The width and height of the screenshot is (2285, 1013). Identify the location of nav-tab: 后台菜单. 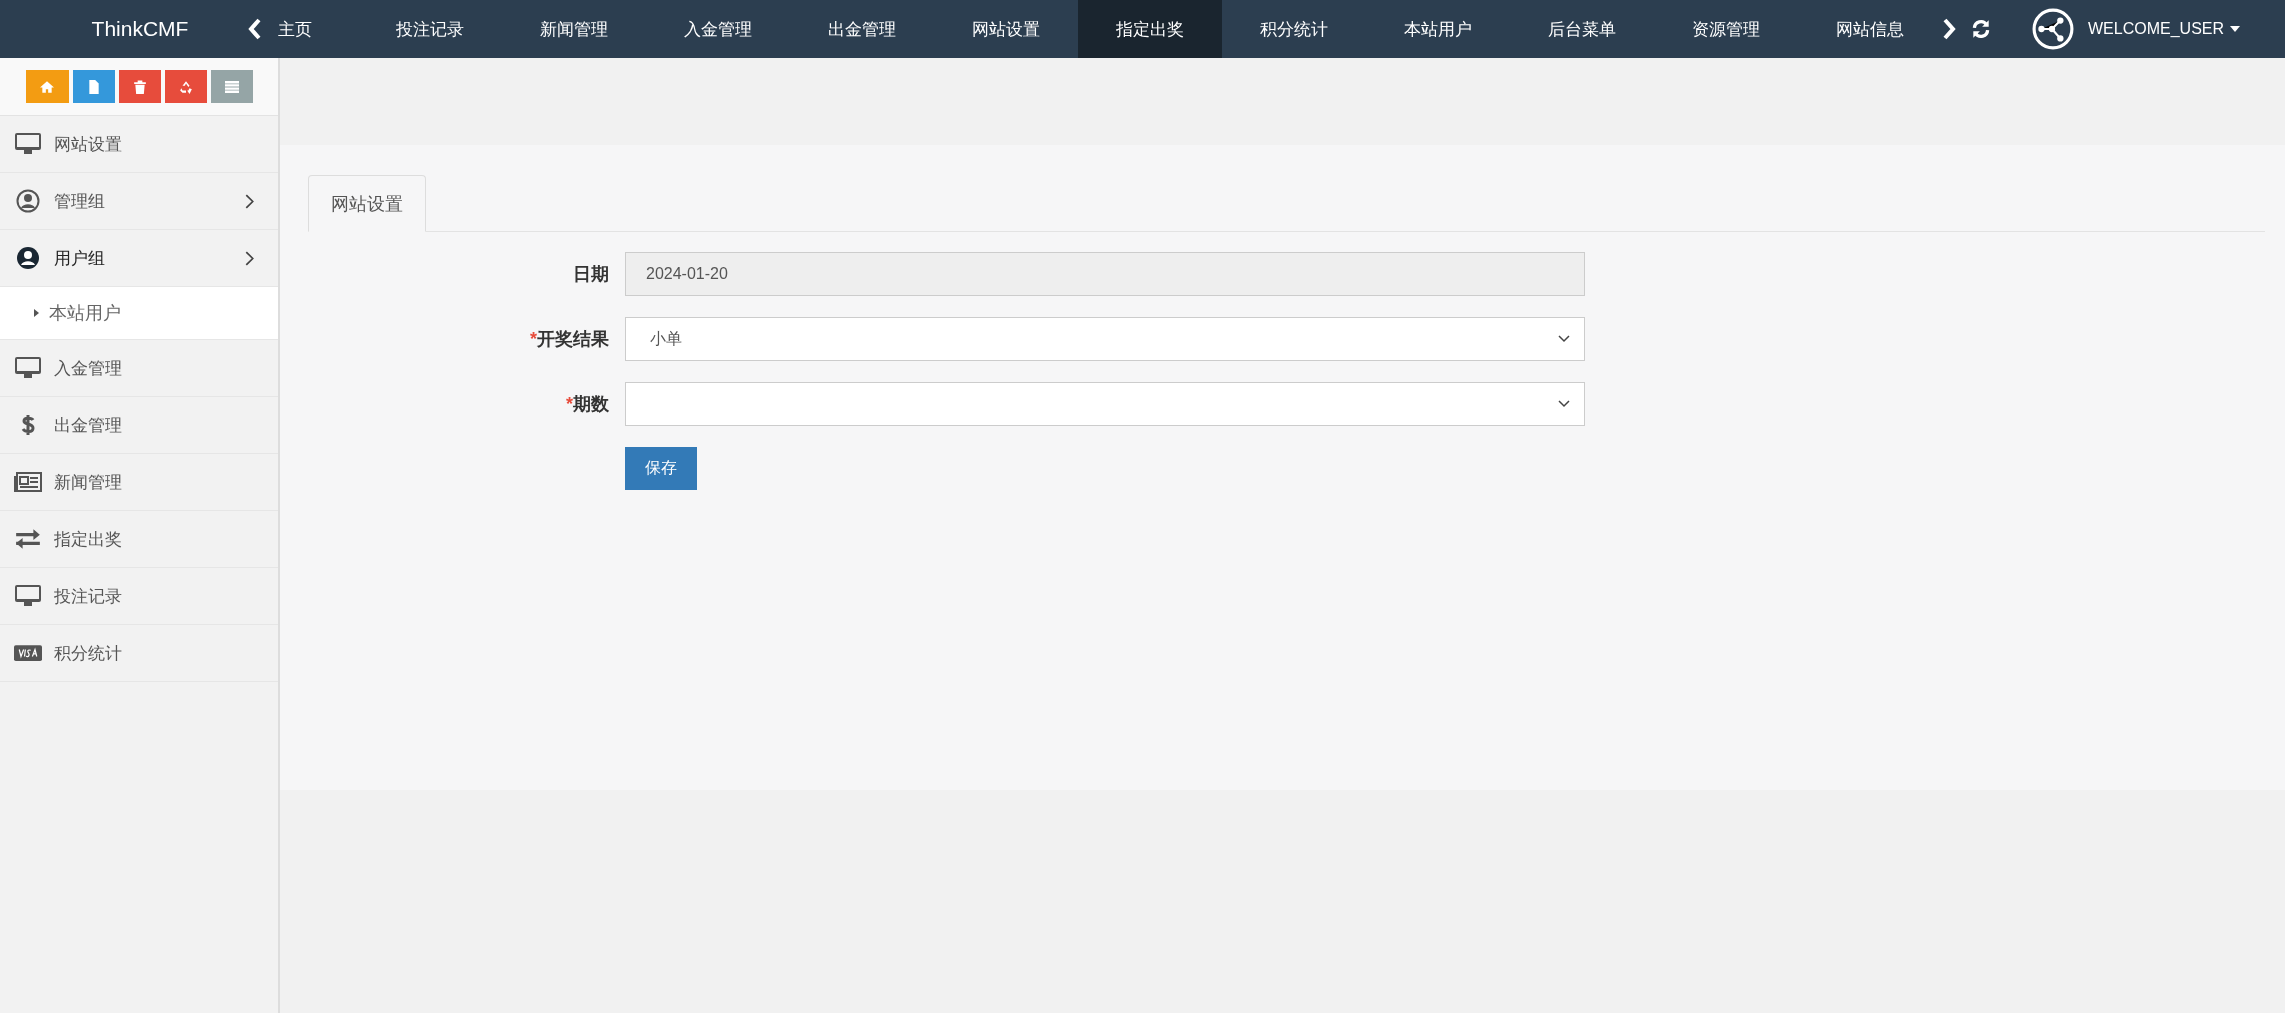
(1582, 29).